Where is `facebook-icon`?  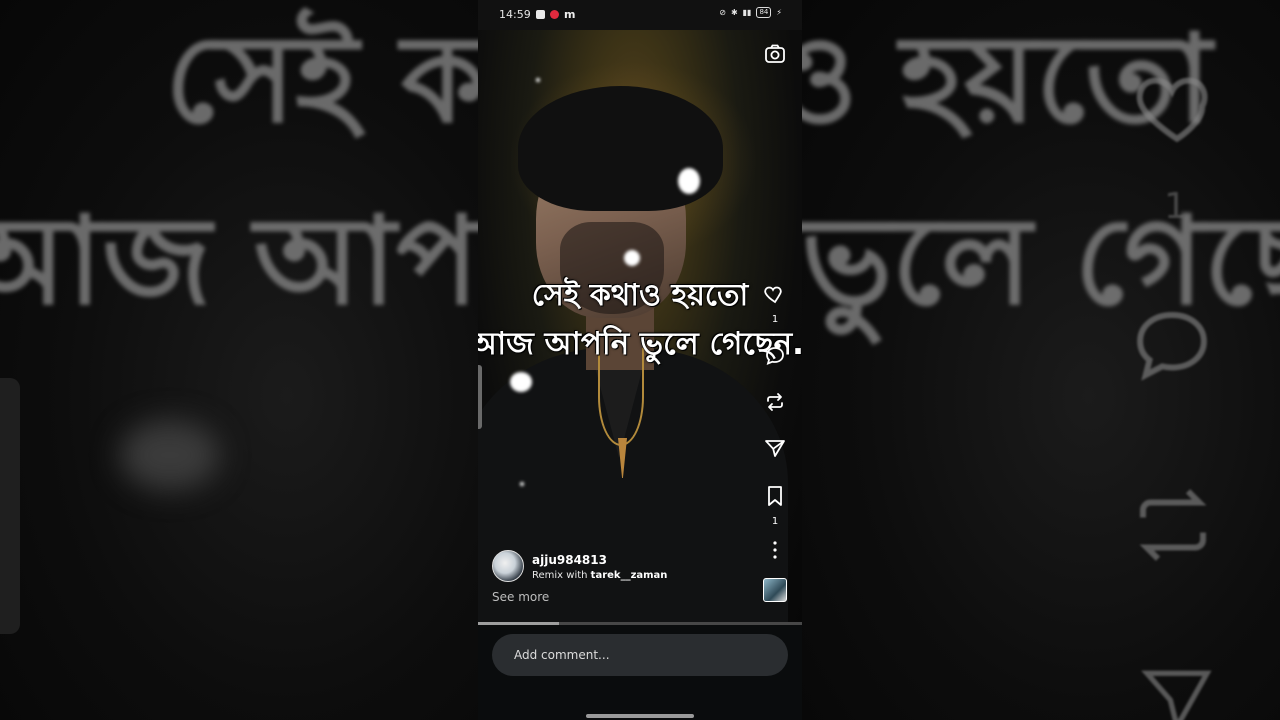
facebook-icon is located at coordinates (540, 14).